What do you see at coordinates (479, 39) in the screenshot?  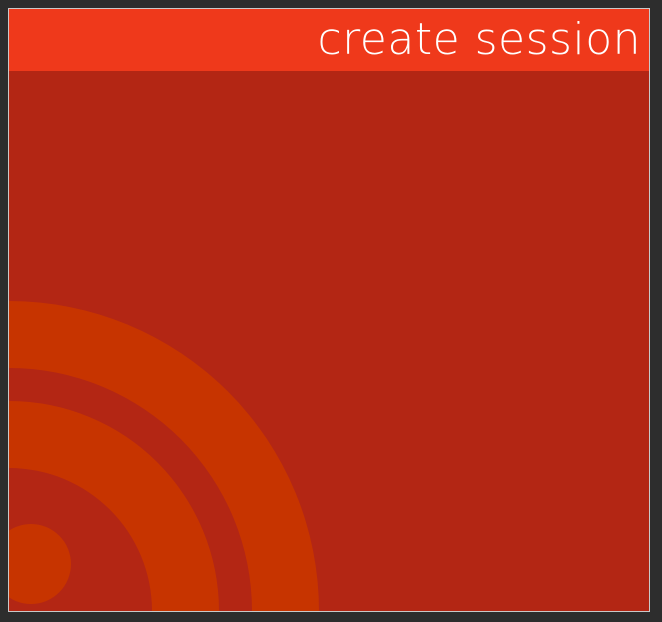 I see `tile-title: create session` at bounding box center [479, 39].